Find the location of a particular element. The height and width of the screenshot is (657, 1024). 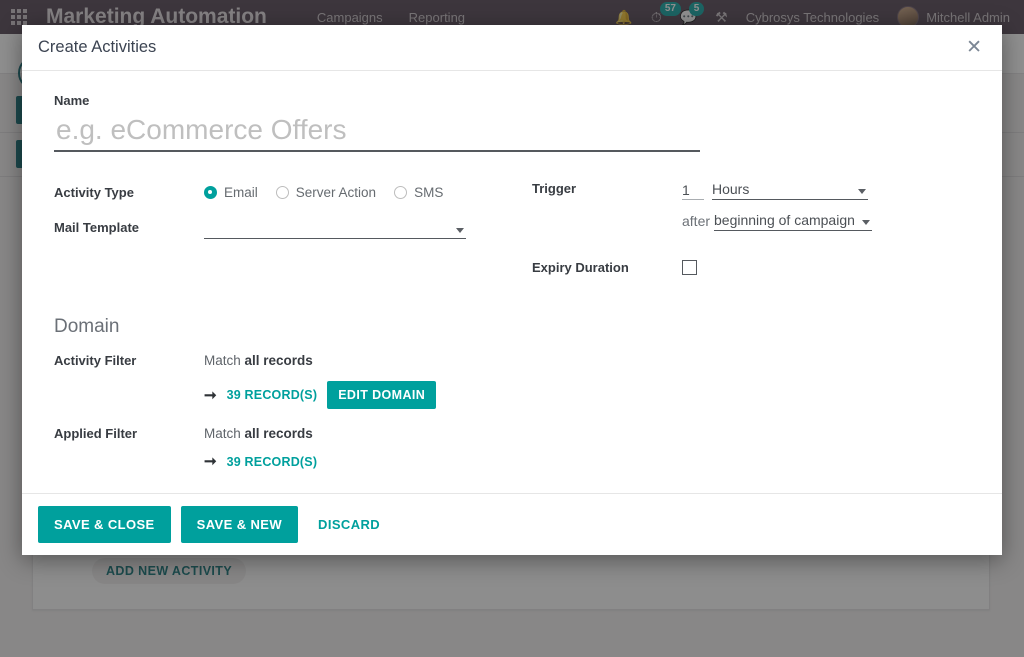

edit-domain-button: EDIT DOMAIN is located at coordinates (382, 395).